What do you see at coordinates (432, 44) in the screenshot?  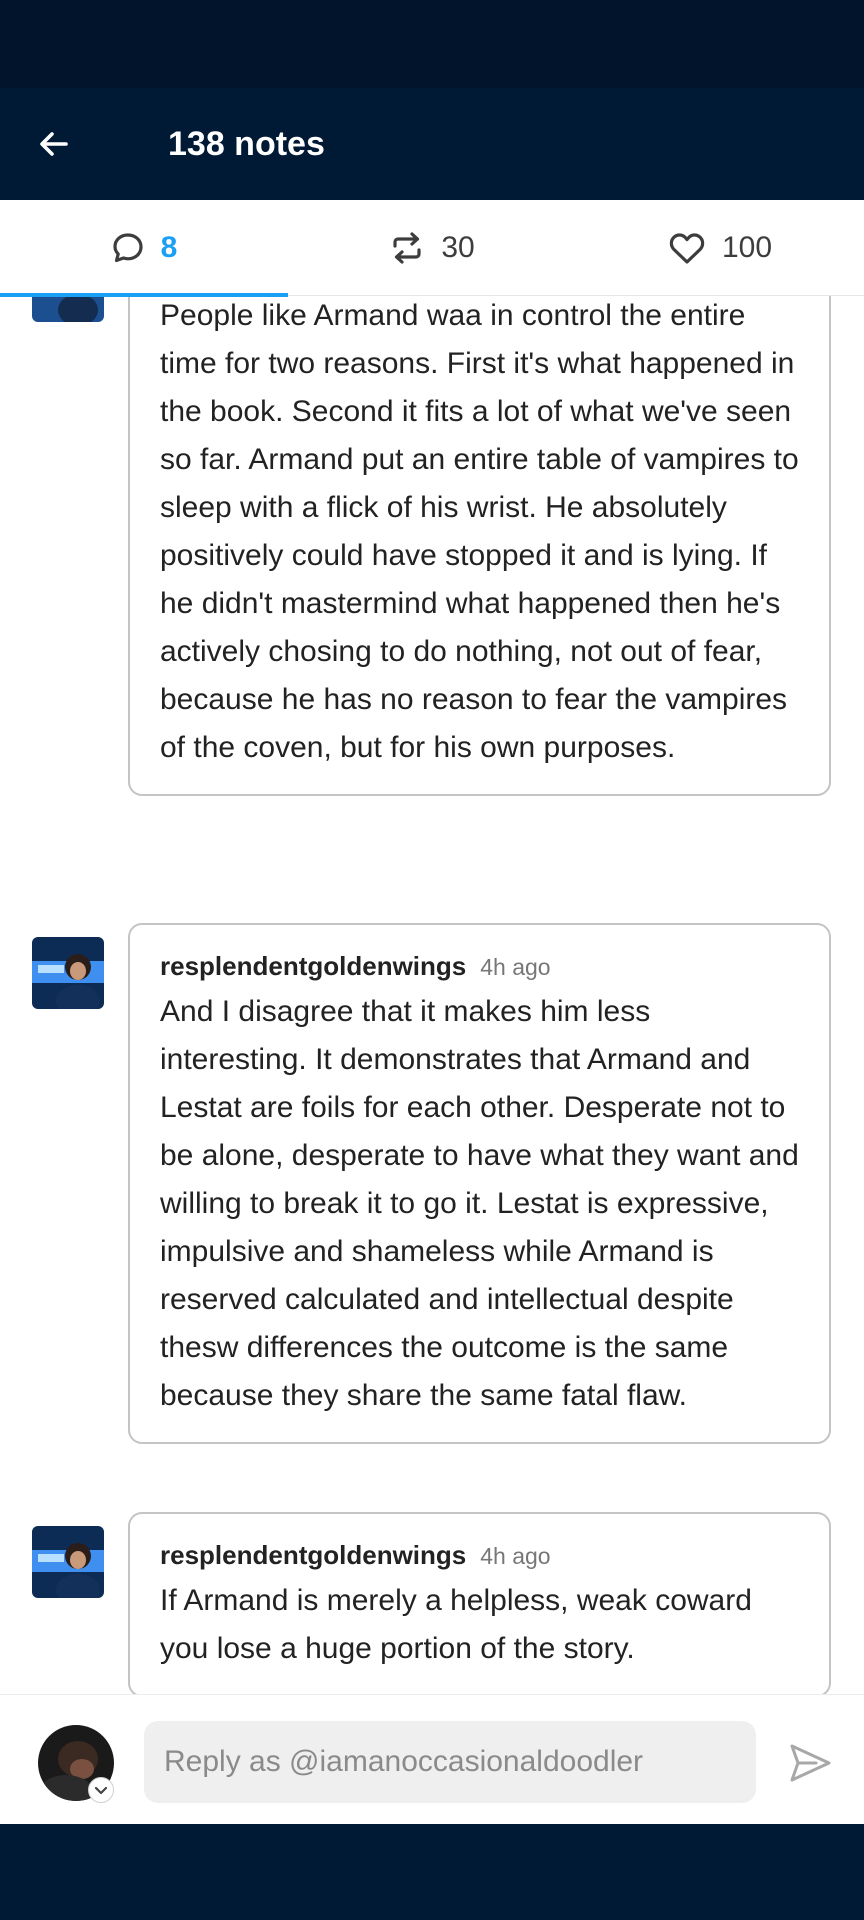 I see `status-bar` at bounding box center [432, 44].